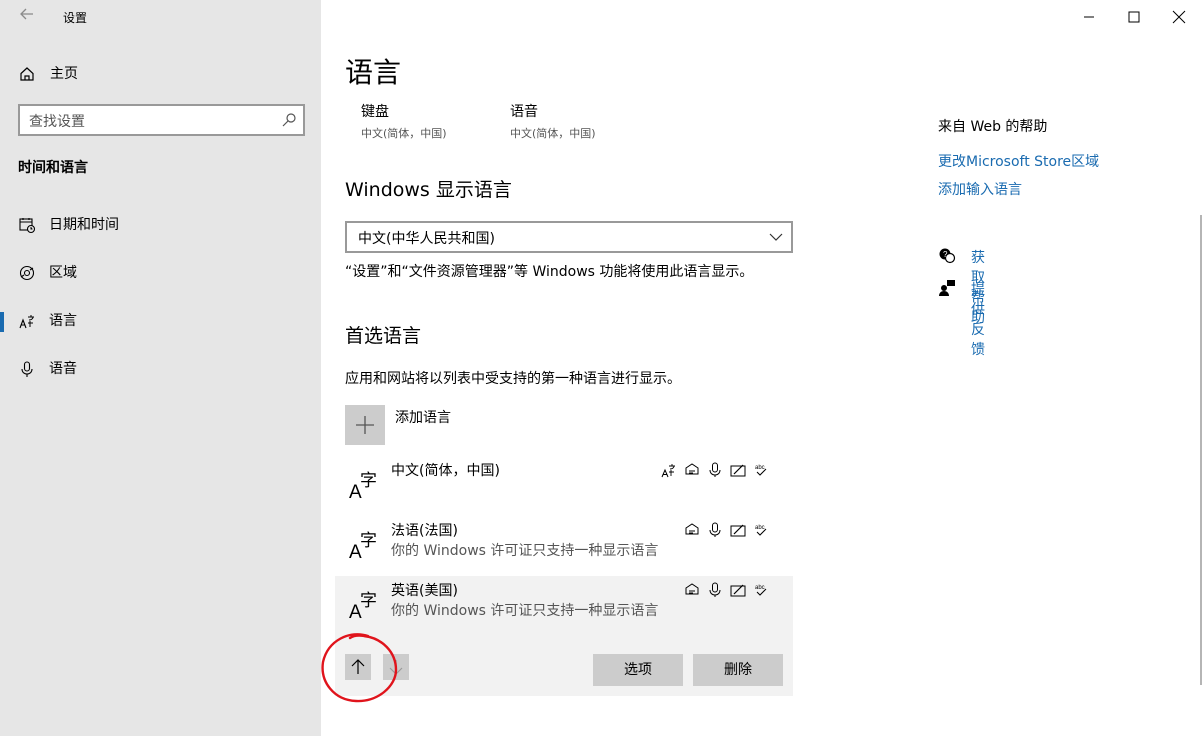  Describe the element at coordinates (27, 369) in the screenshot. I see `microphone-icon` at that location.